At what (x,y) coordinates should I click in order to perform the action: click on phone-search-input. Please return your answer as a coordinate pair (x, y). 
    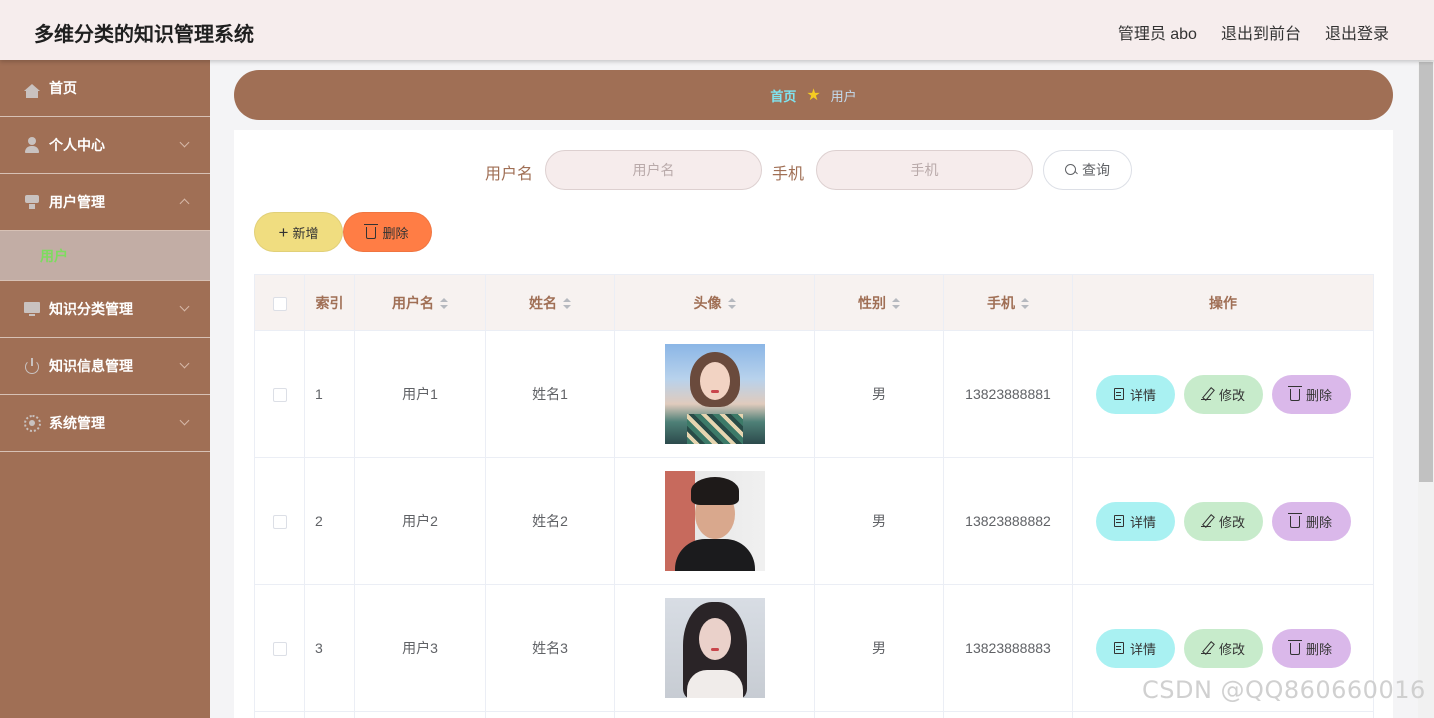
    Looking at the image, I should click on (924, 170).